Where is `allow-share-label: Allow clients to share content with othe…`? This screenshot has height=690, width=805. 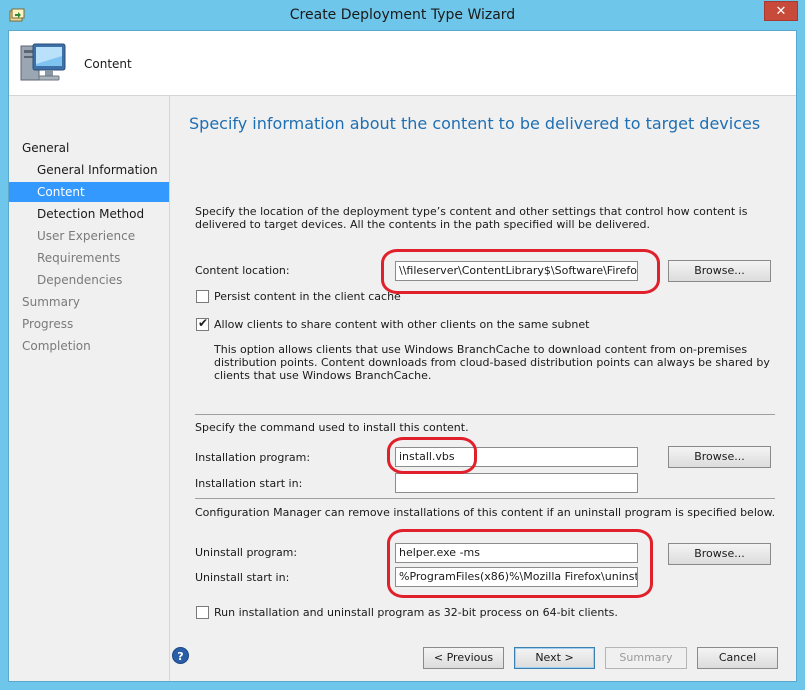 allow-share-label: Allow clients to share content with othe… is located at coordinates (402, 324).